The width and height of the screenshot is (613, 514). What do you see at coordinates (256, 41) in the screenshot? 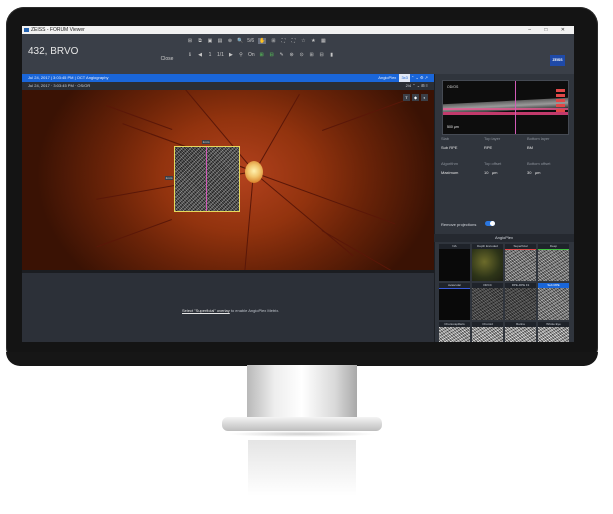
I see `toolbar-row-1: ⊞ ⧉ ▣ ▤ ⊕ 🔍 5/6 ✋ ⊞ ⛶ ⛶ ☆ ★ ▦` at bounding box center [256, 41].